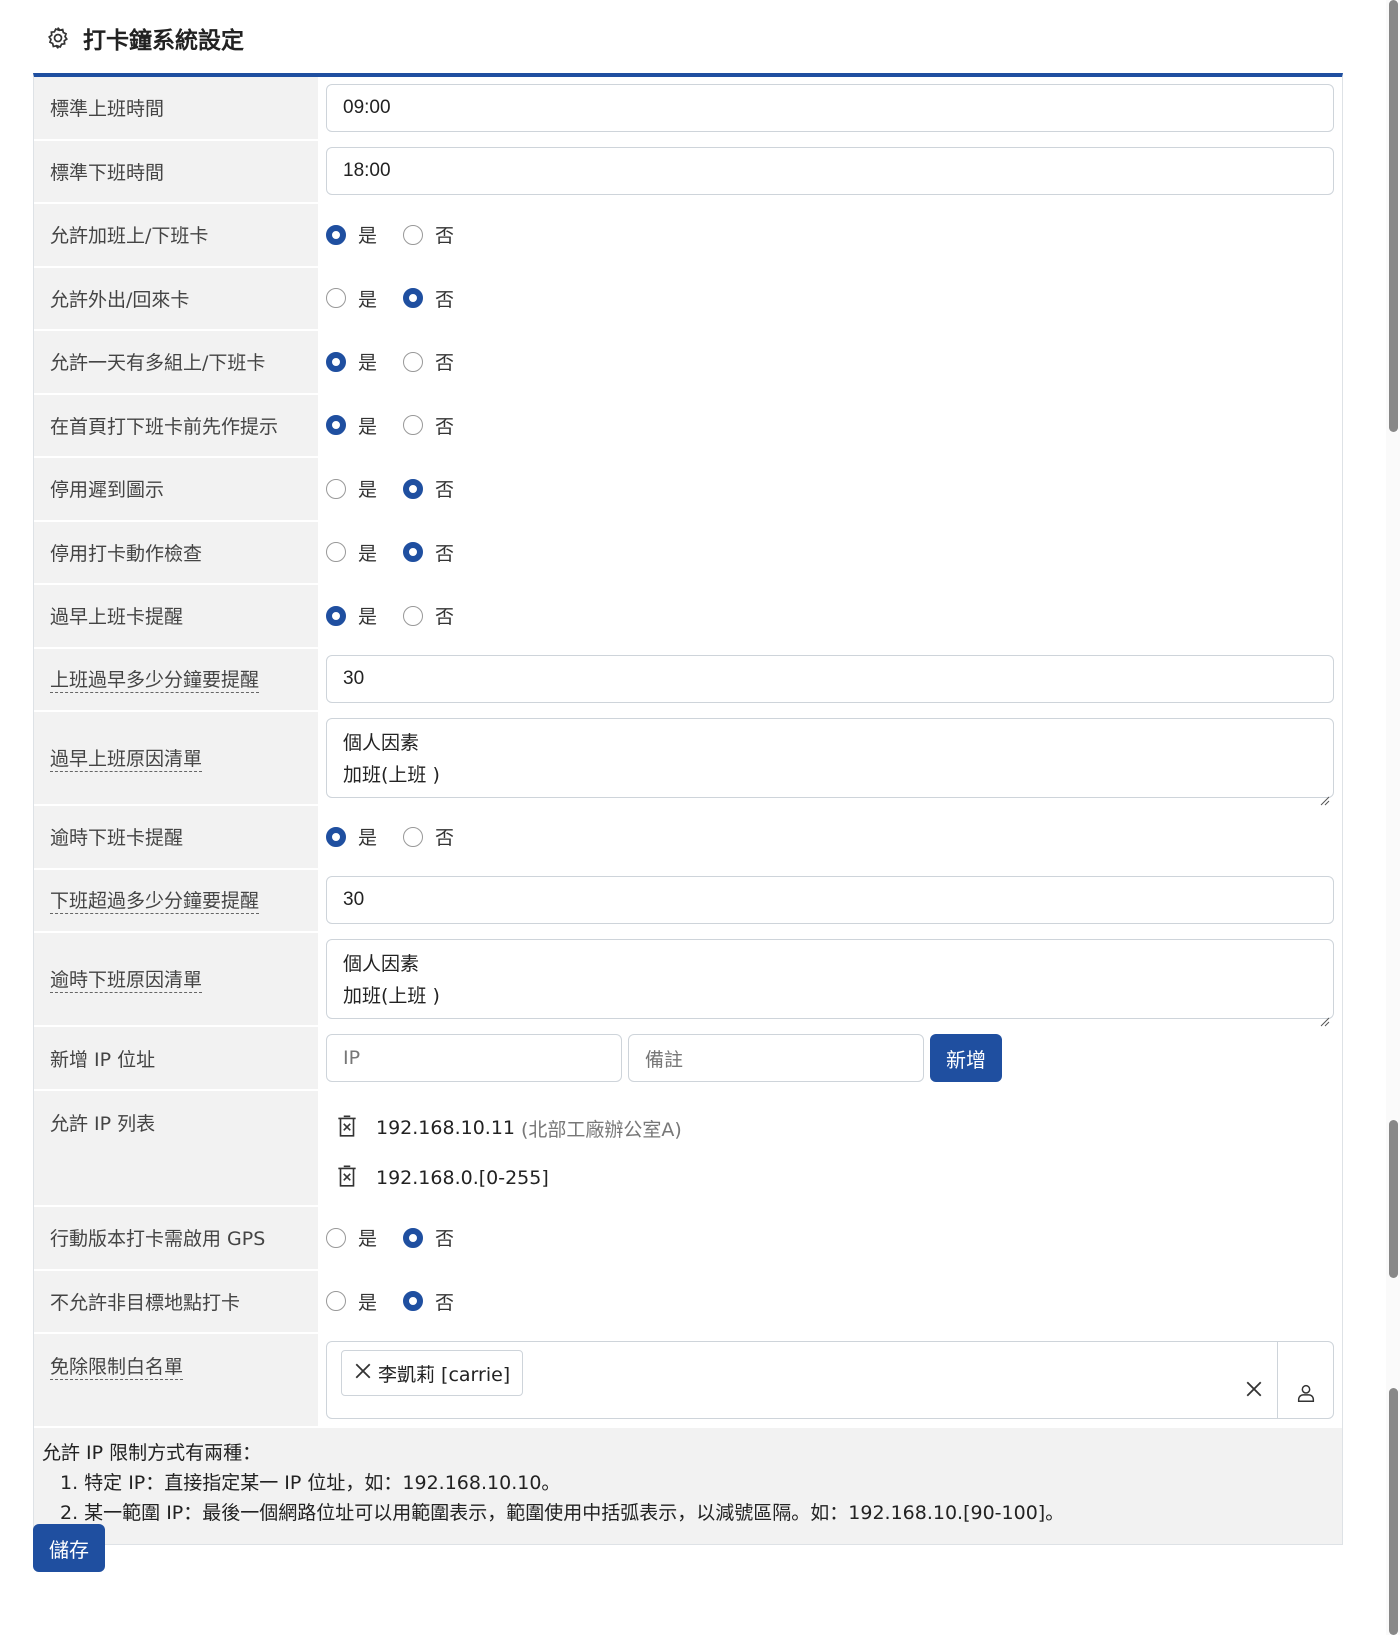 The image size is (1400, 1635). I want to click on whitelist-tag: 李凱莉 [carrie], so click(432, 1373).